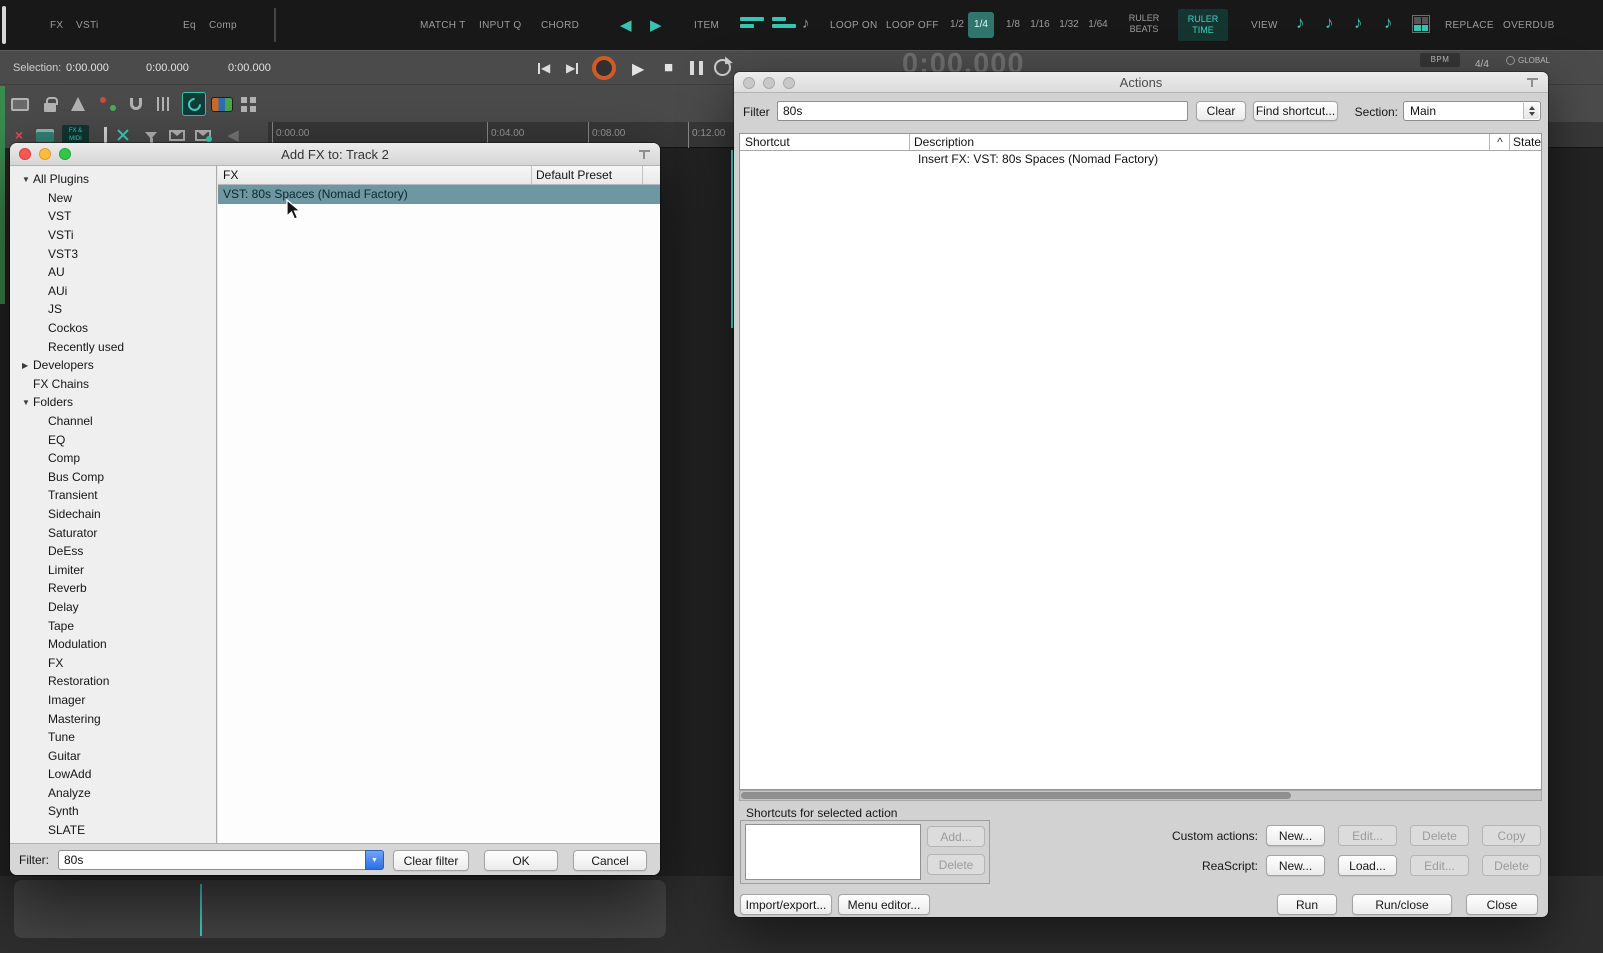 The image size is (1603, 953). What do you see at coordinates (1511, 865) in the screenshot?
I see `reascript-delete-button: Delete` at bounding box center [1511, 865].